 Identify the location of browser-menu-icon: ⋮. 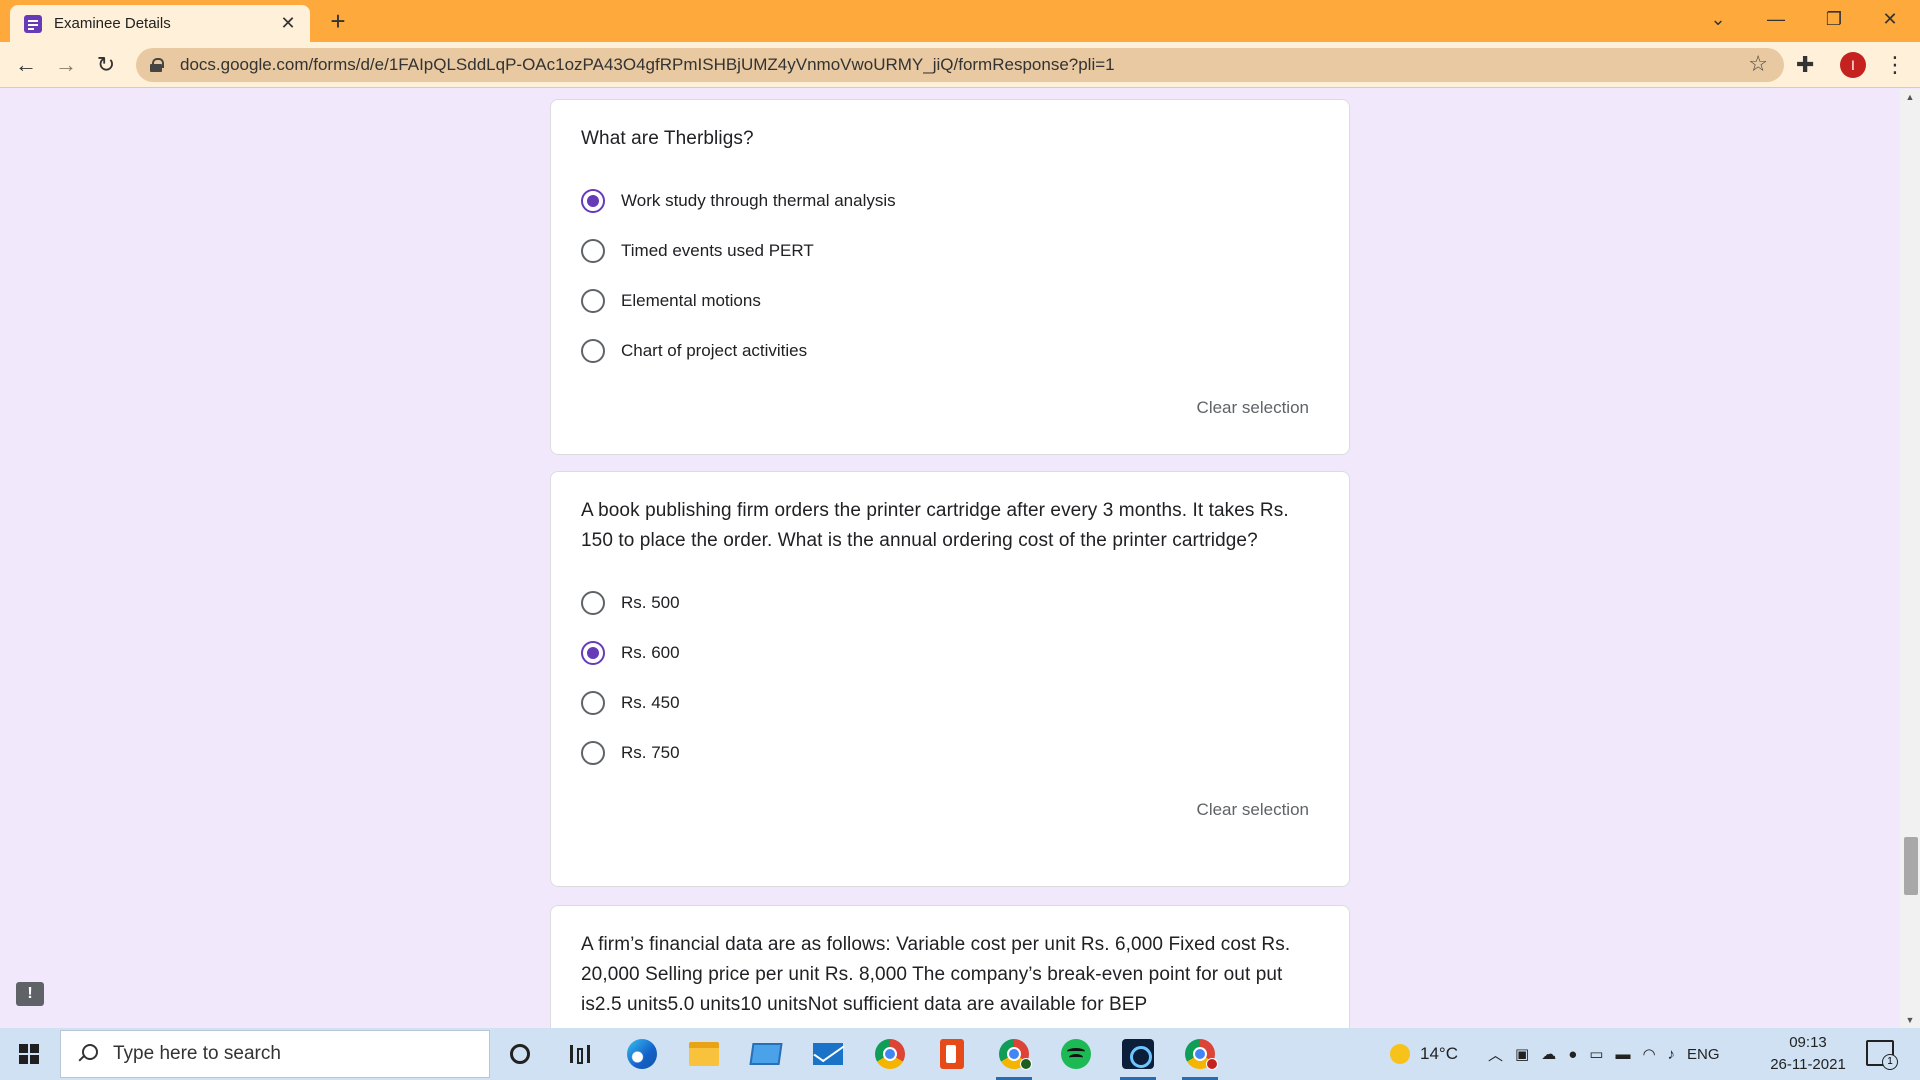
(1895, 65).